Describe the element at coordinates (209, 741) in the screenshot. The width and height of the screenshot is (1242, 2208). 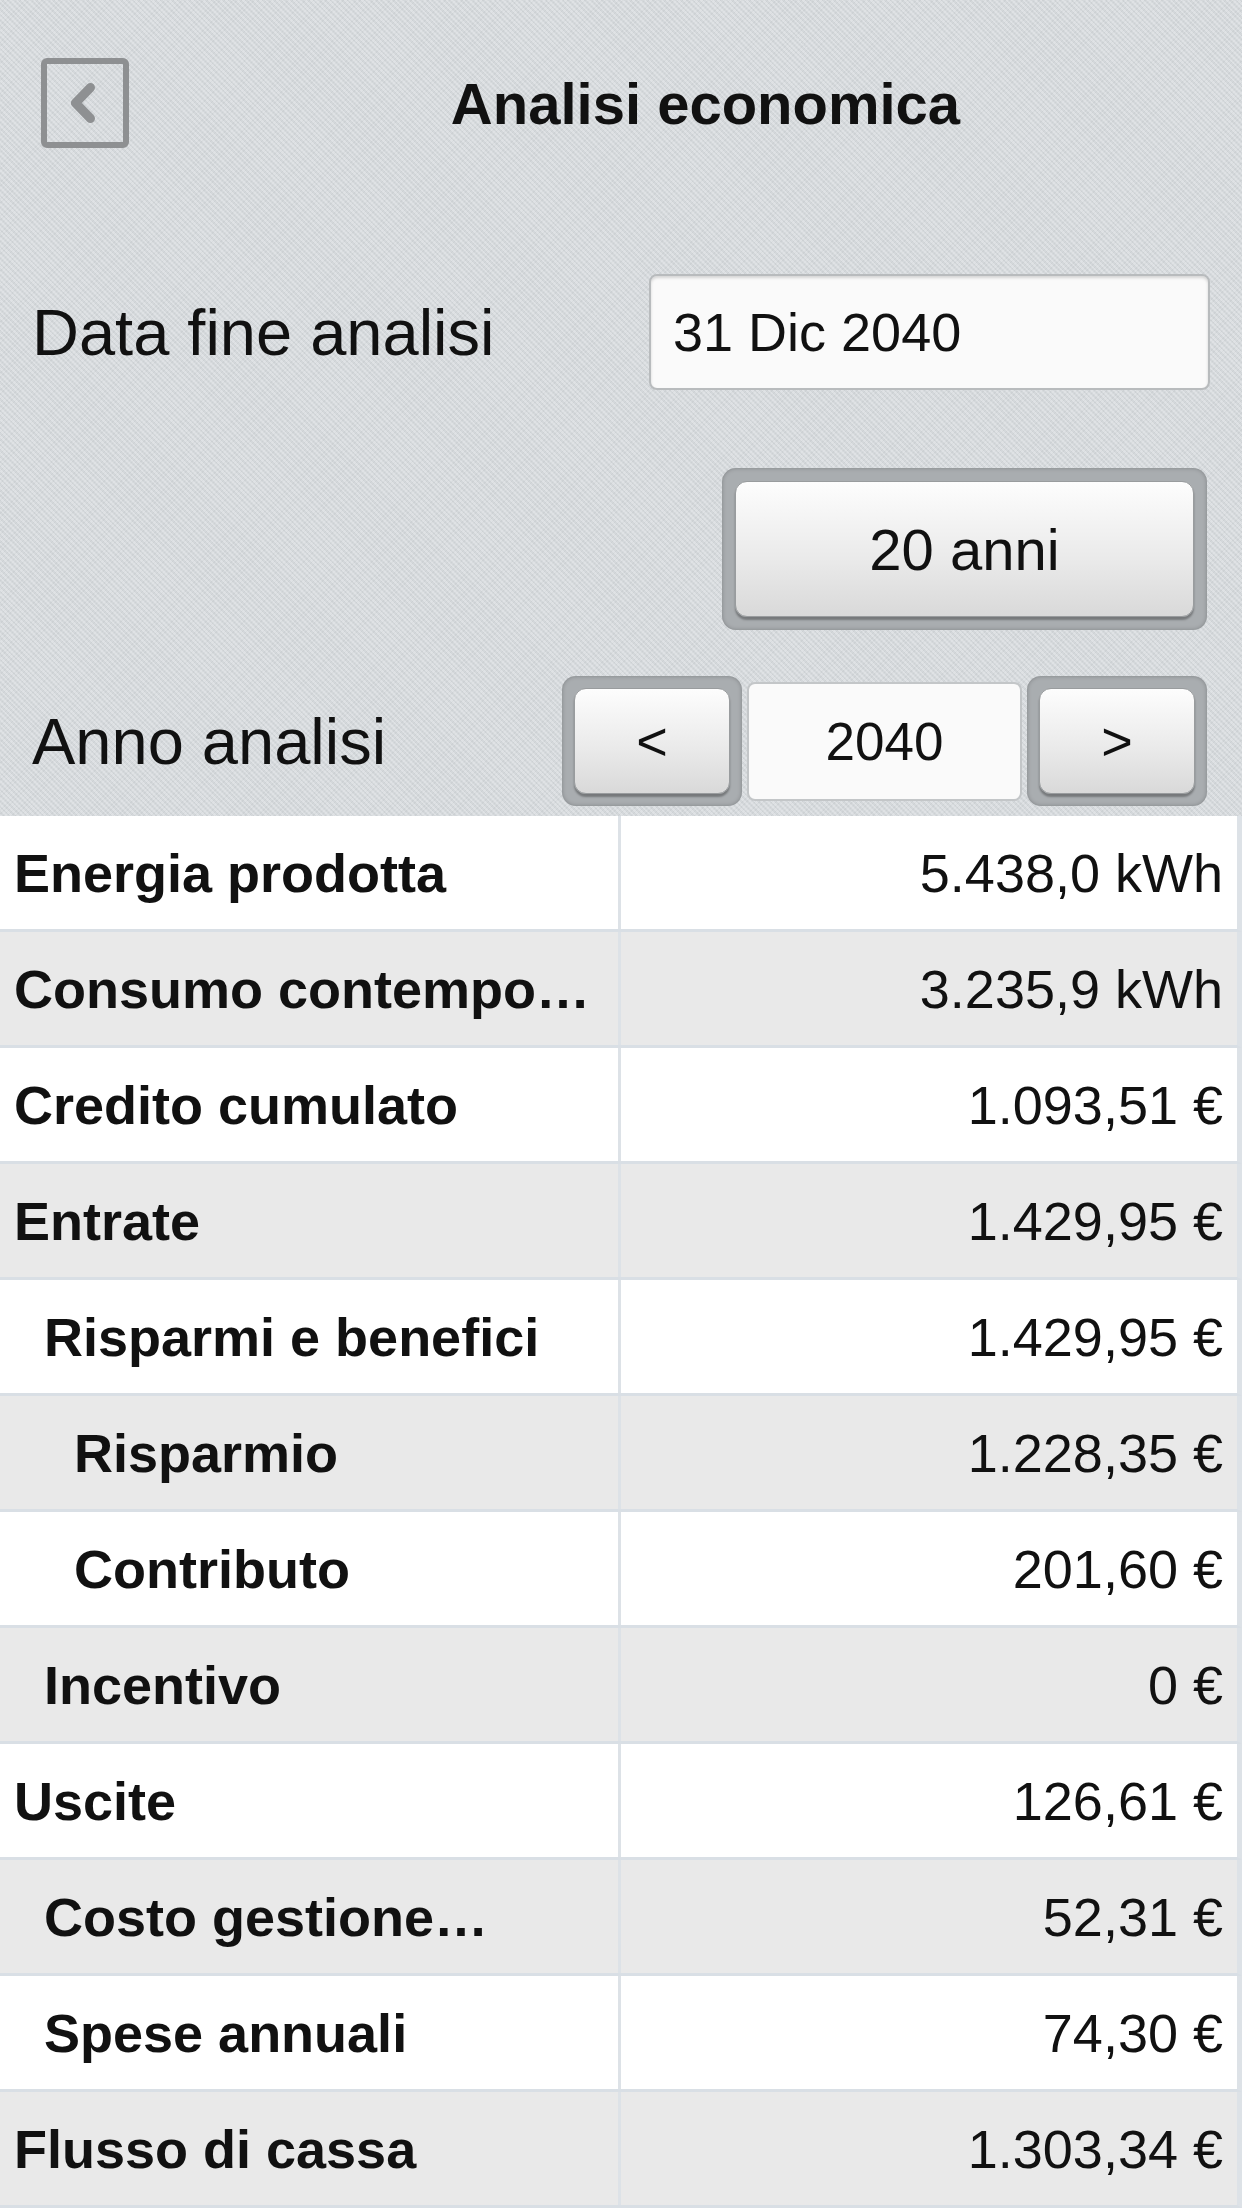
I see `year-label: Anno analisi` at that location.